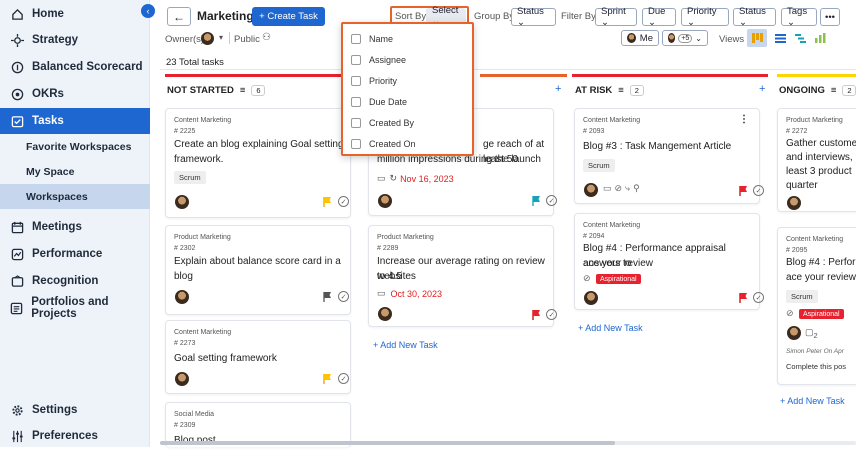  I want to click on sidebar-item-meetings: Meetings, so click(75, 227).